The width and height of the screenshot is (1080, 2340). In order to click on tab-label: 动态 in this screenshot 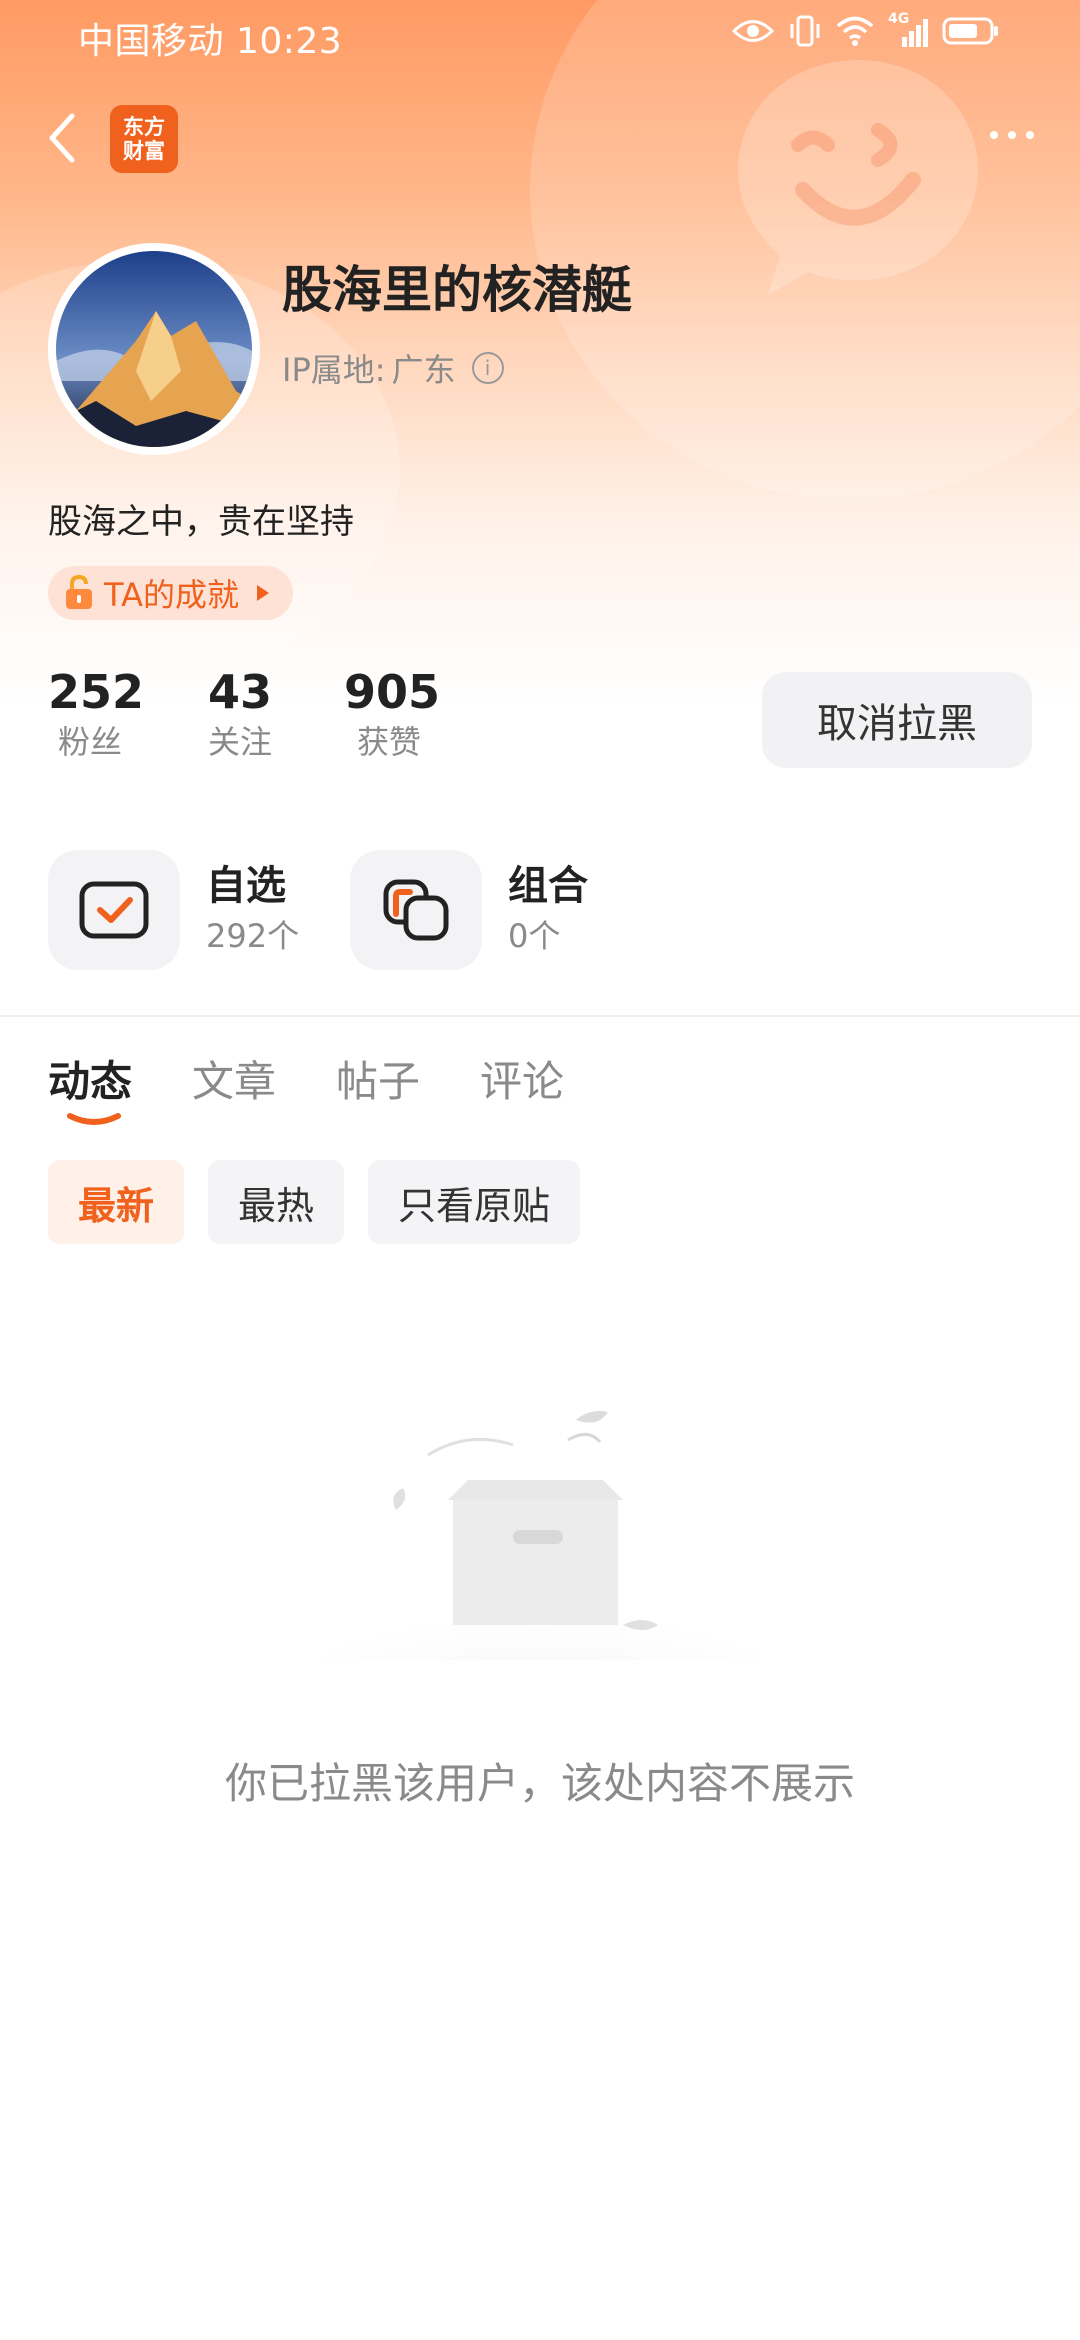, I will do `click(90, 1081)`.